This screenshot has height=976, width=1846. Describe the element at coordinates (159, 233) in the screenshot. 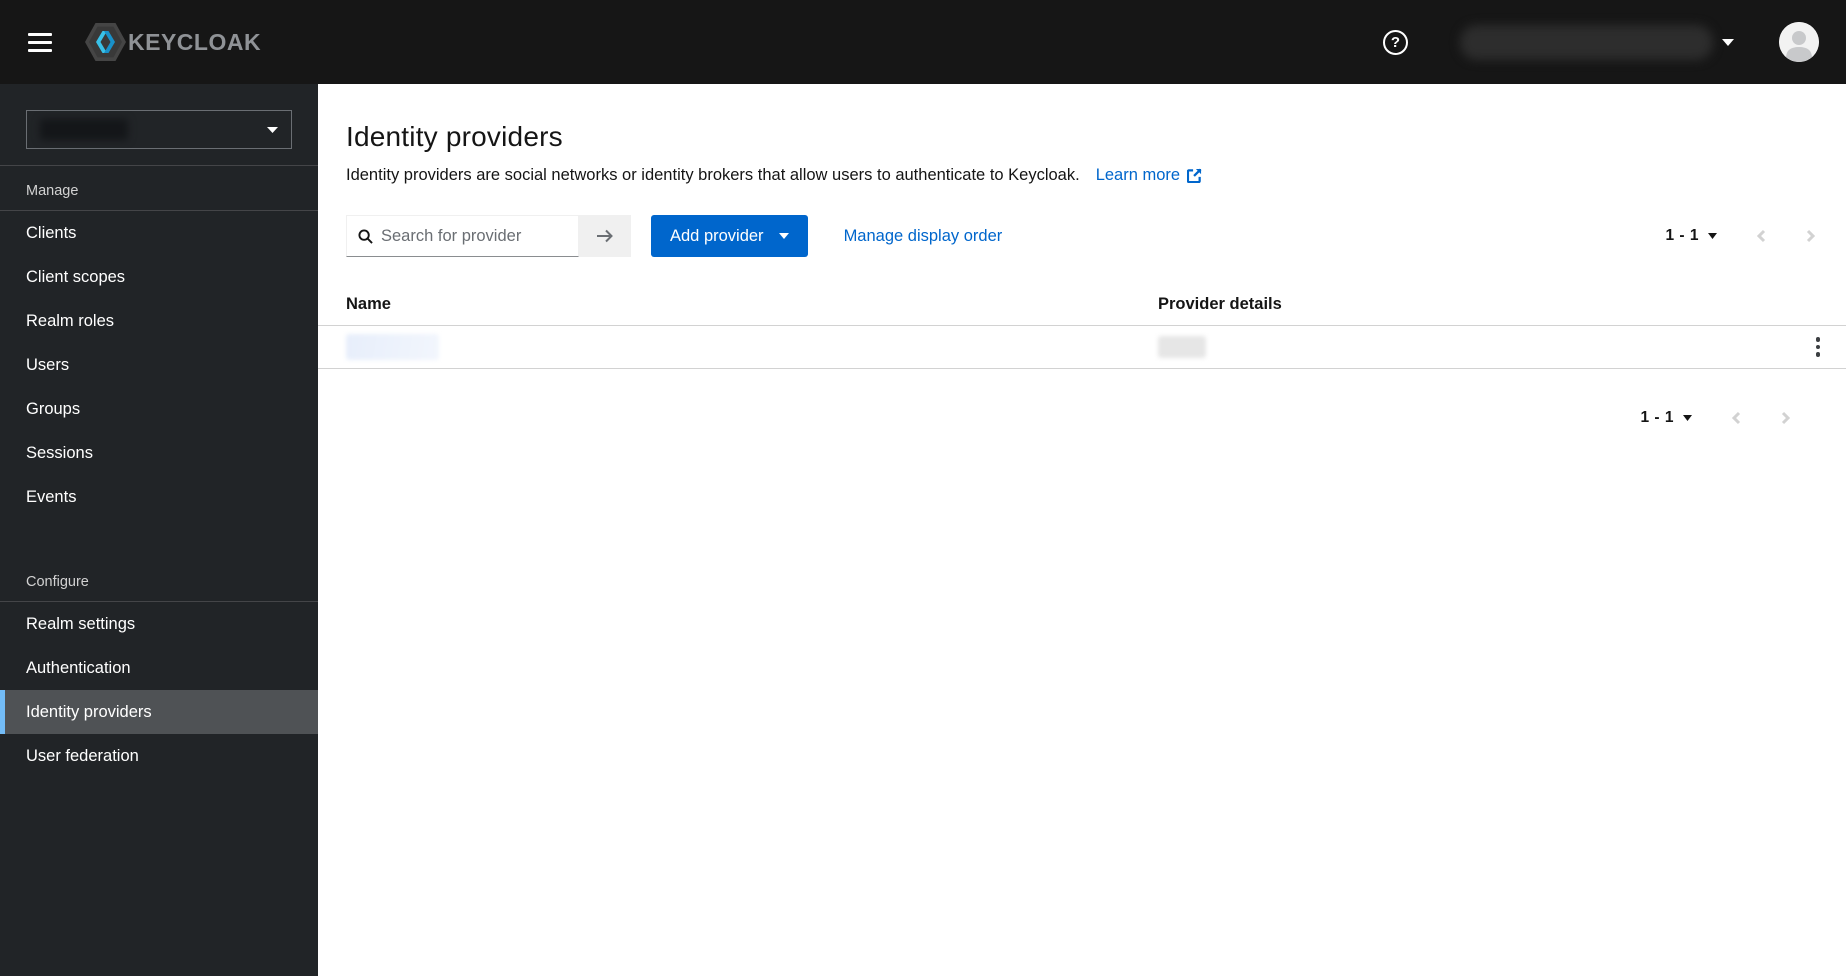

I see `sidebar-item-clients: Clients` at that location.